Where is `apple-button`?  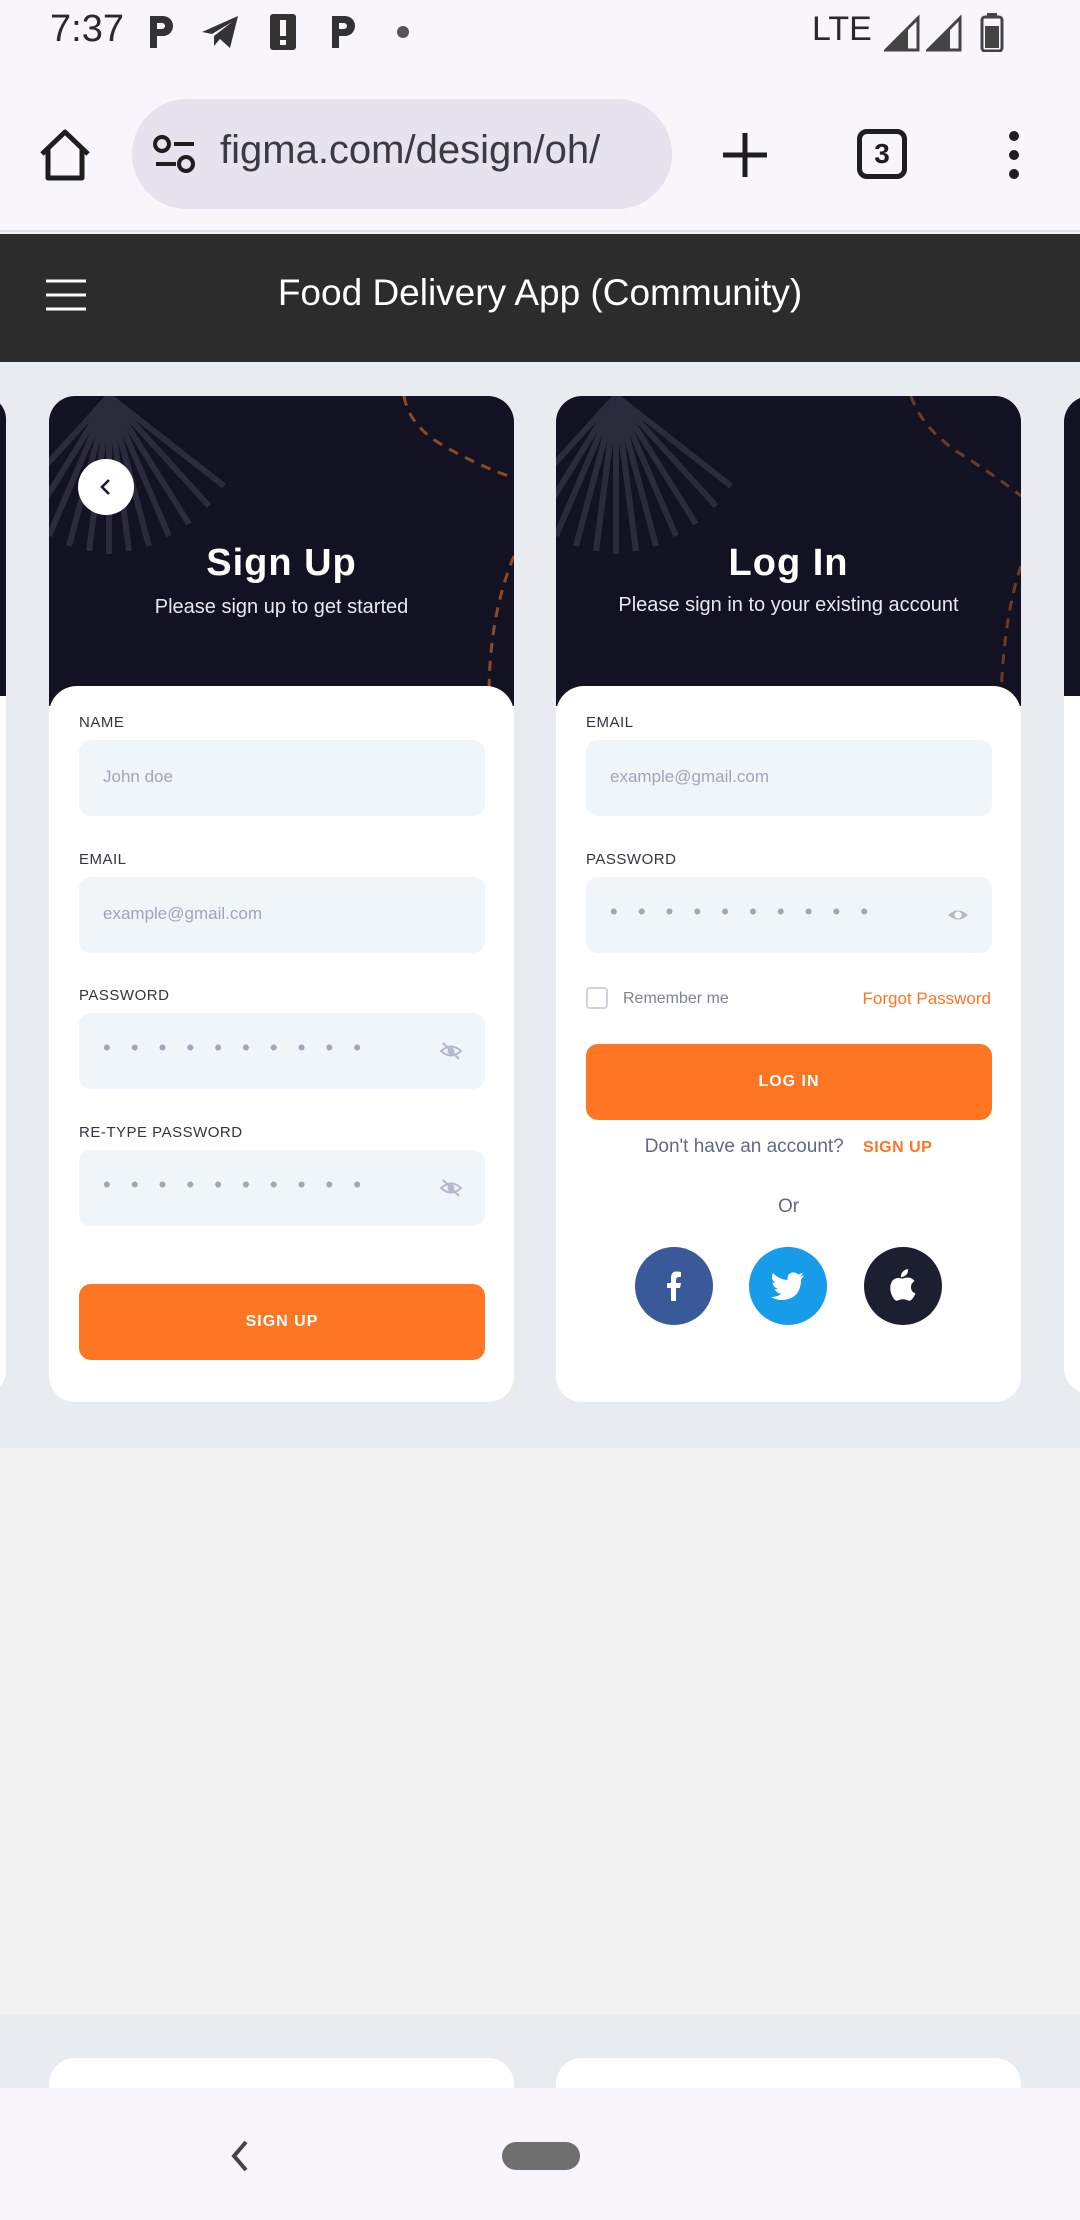 apple-button is located at coordinates (903, 1286).